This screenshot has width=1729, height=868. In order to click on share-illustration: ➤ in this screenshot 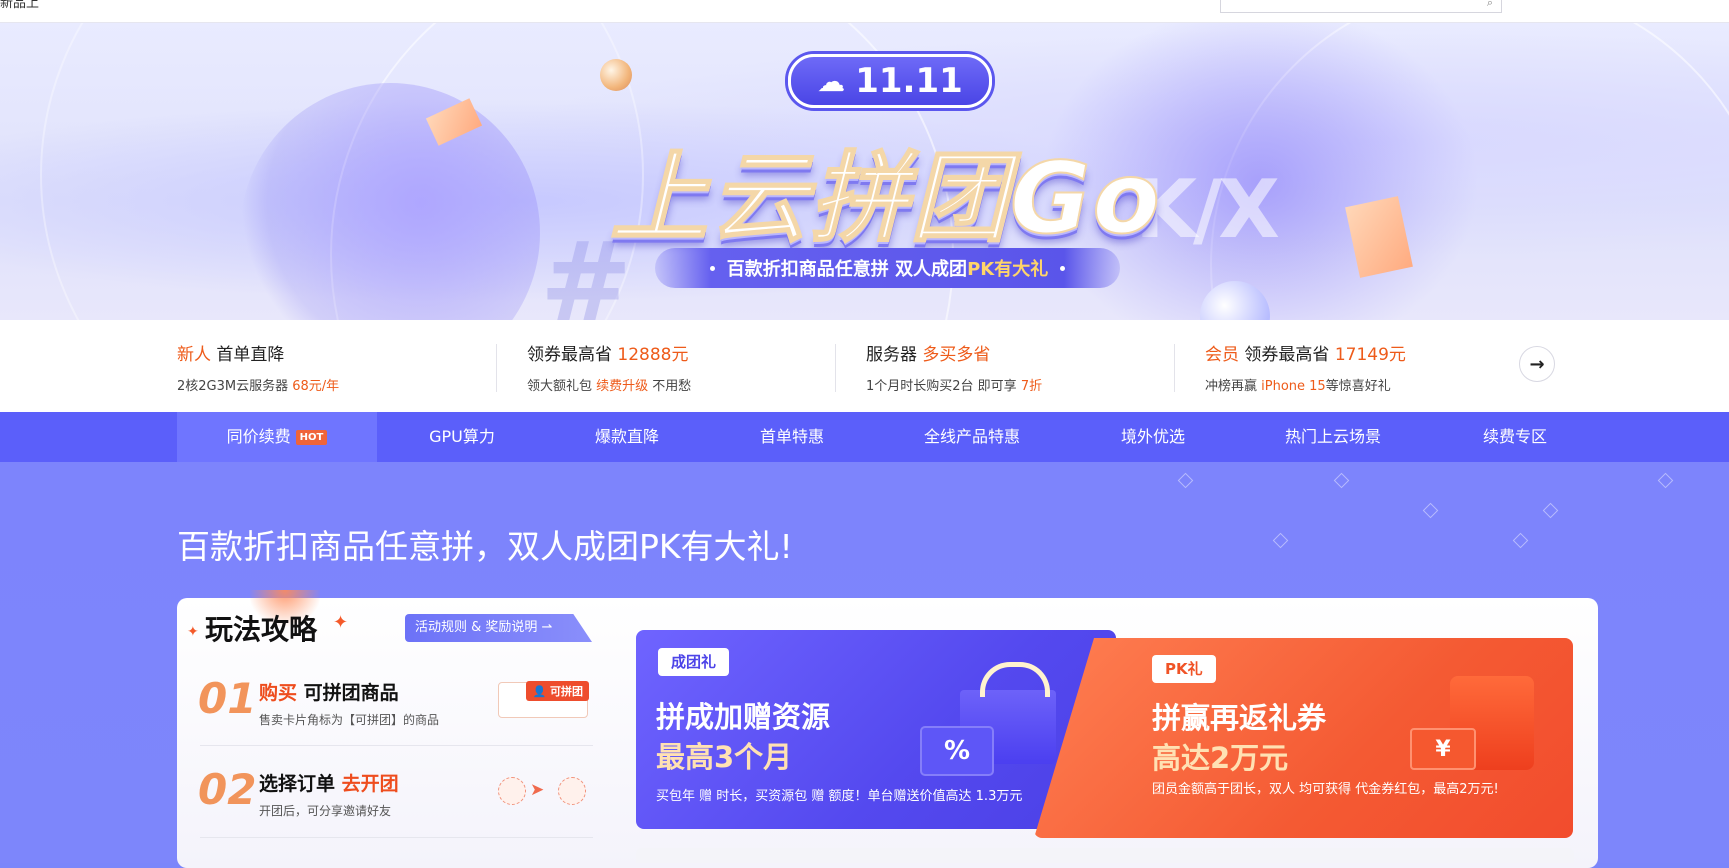, I will do `click(542, 792)`.